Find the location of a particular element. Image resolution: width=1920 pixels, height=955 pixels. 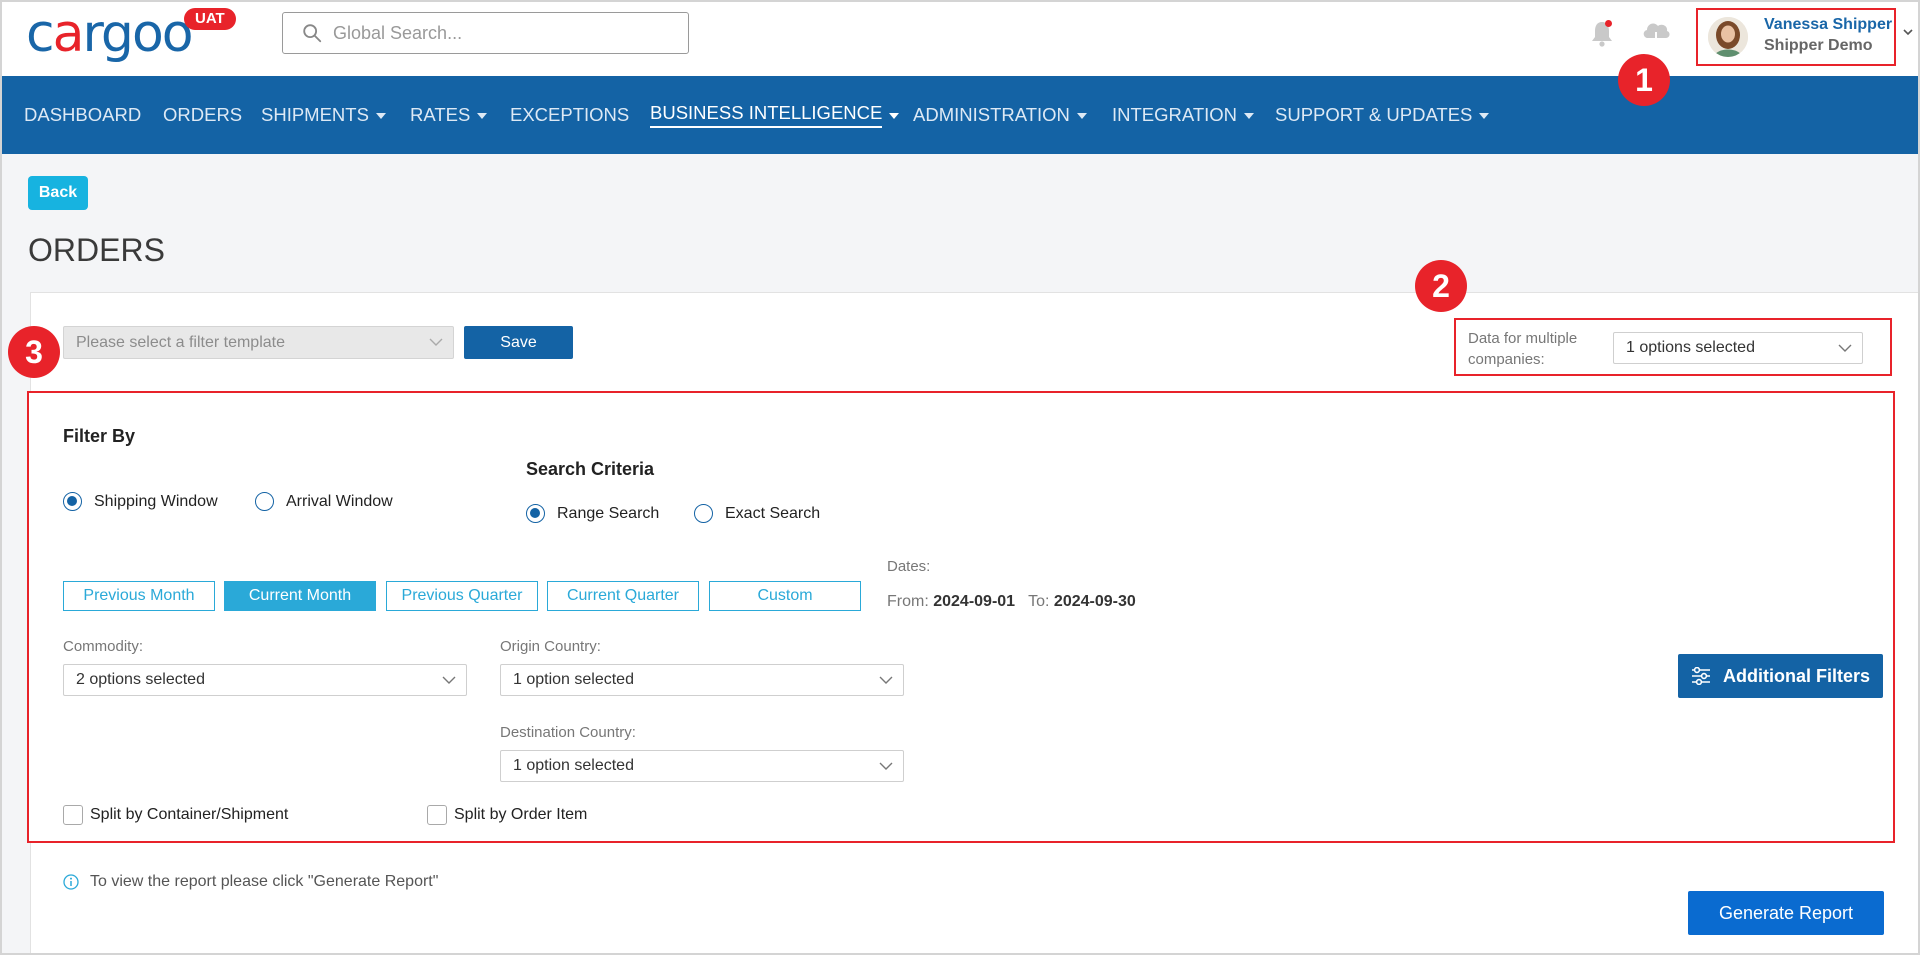

to-label: To: is located at coordinates (1039, 601).